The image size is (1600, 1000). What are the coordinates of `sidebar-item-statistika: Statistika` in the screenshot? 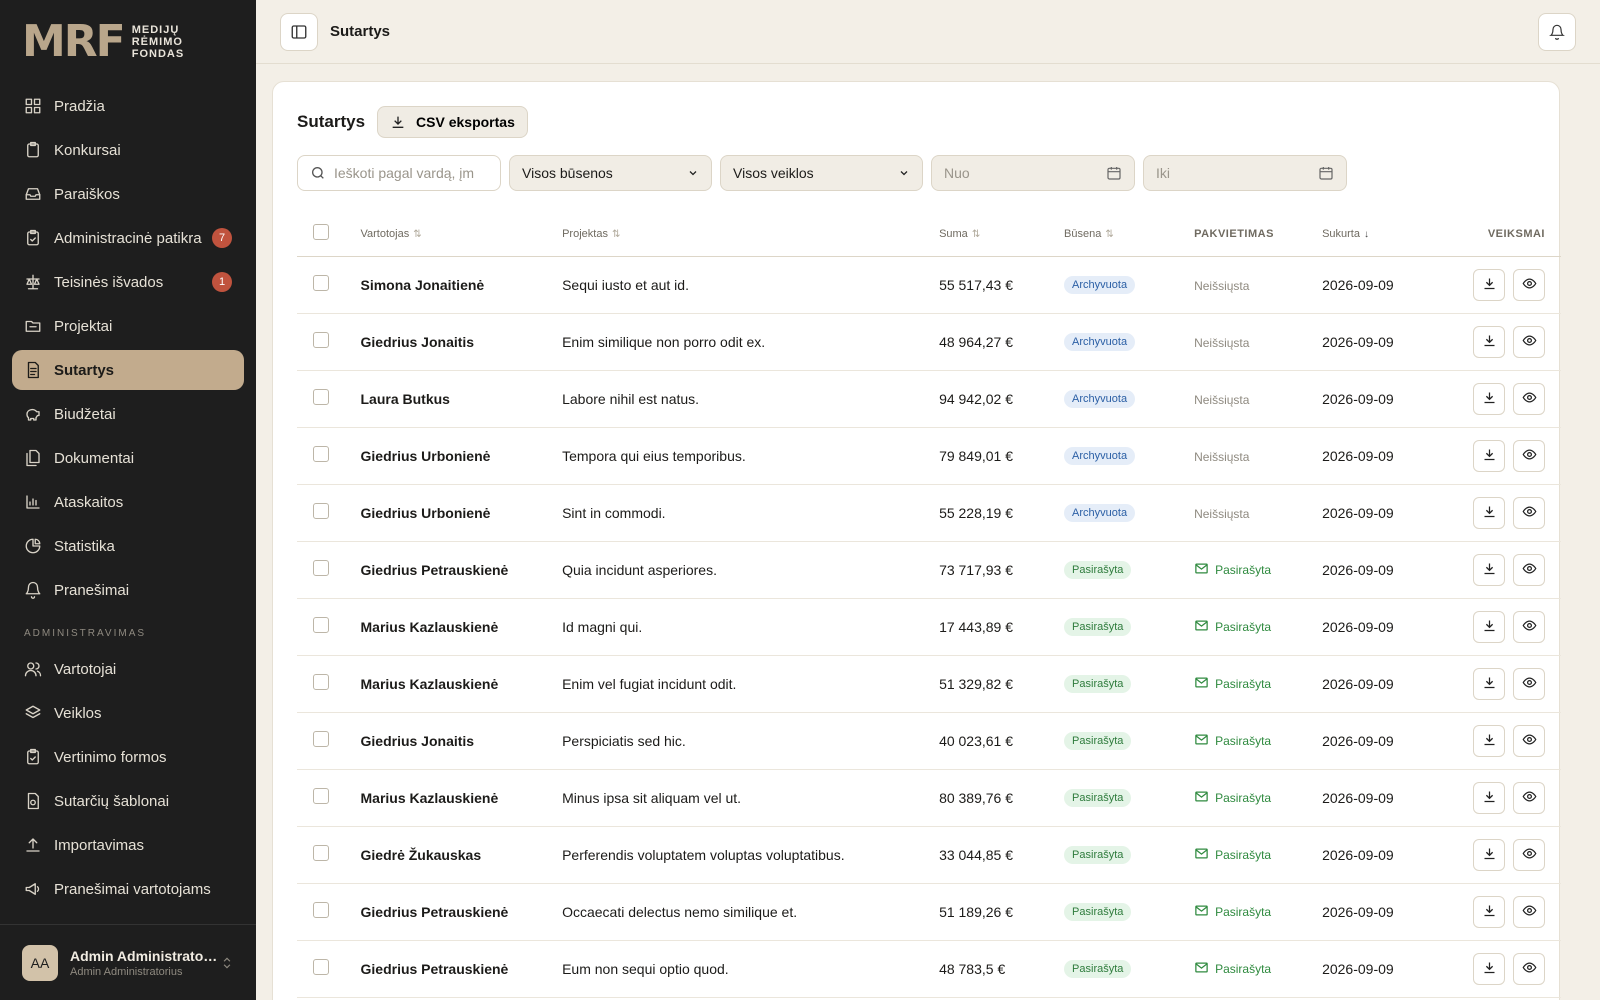 It's located at (128, 546).